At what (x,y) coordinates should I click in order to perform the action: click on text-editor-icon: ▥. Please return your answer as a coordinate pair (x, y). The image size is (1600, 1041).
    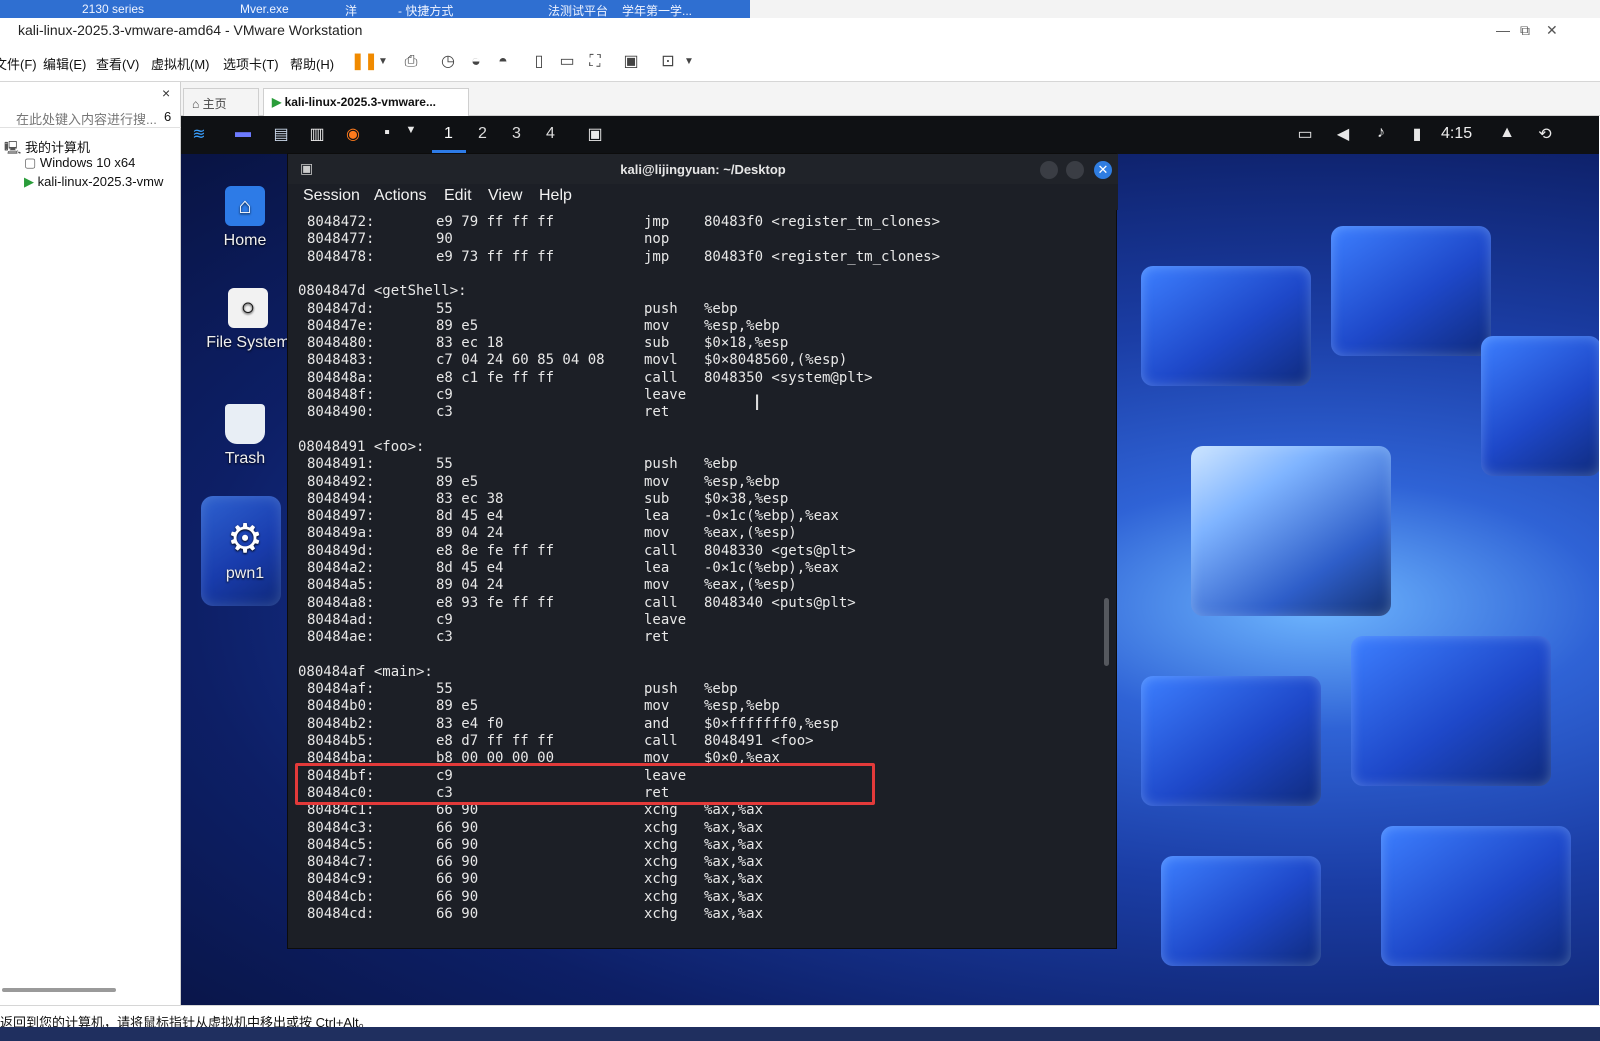
    Looking at the image, I should click on (317, 134).